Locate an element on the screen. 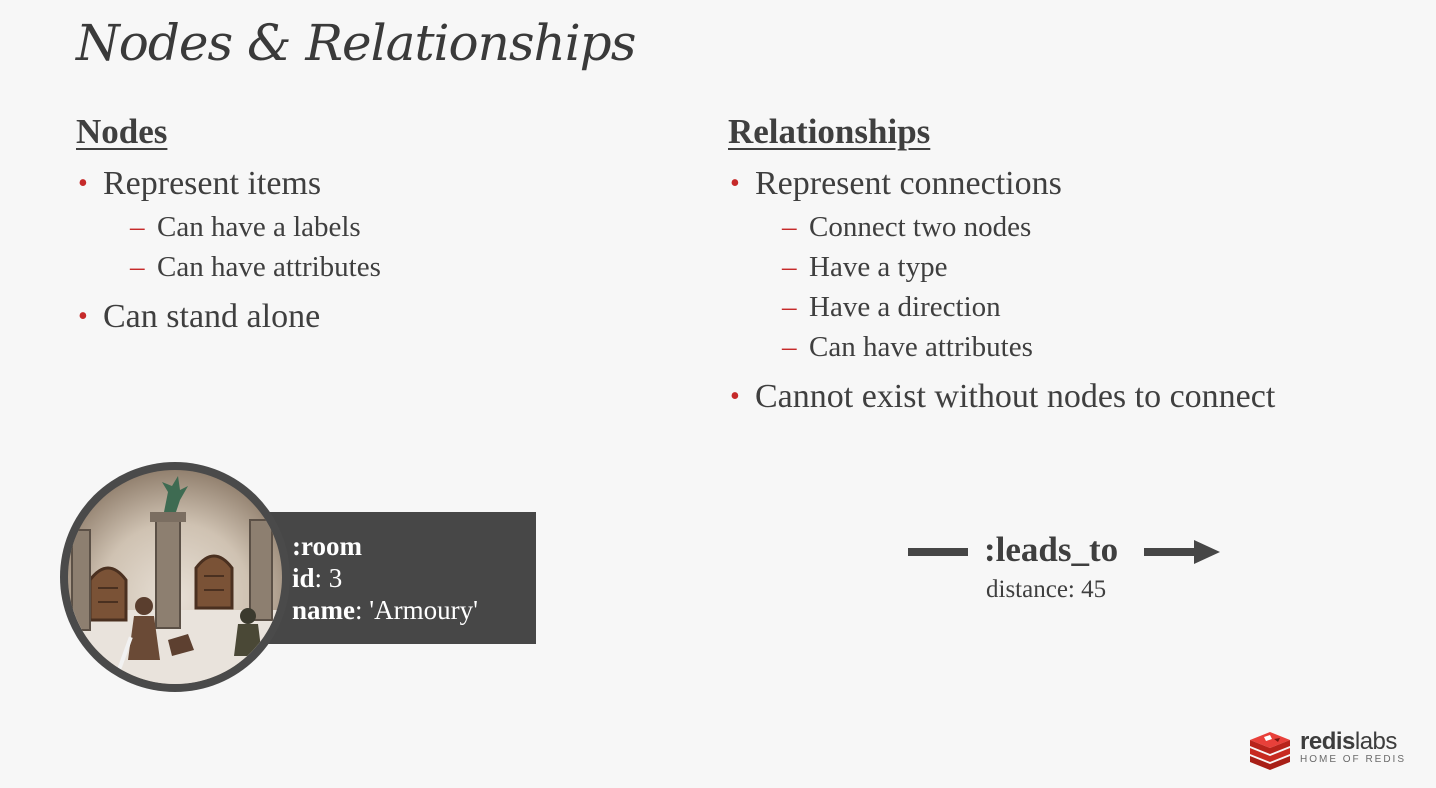 The height and width of the screenshot is (788, 1436). node-name-value: : 'Armoury' is located at coordinates (416, 610).